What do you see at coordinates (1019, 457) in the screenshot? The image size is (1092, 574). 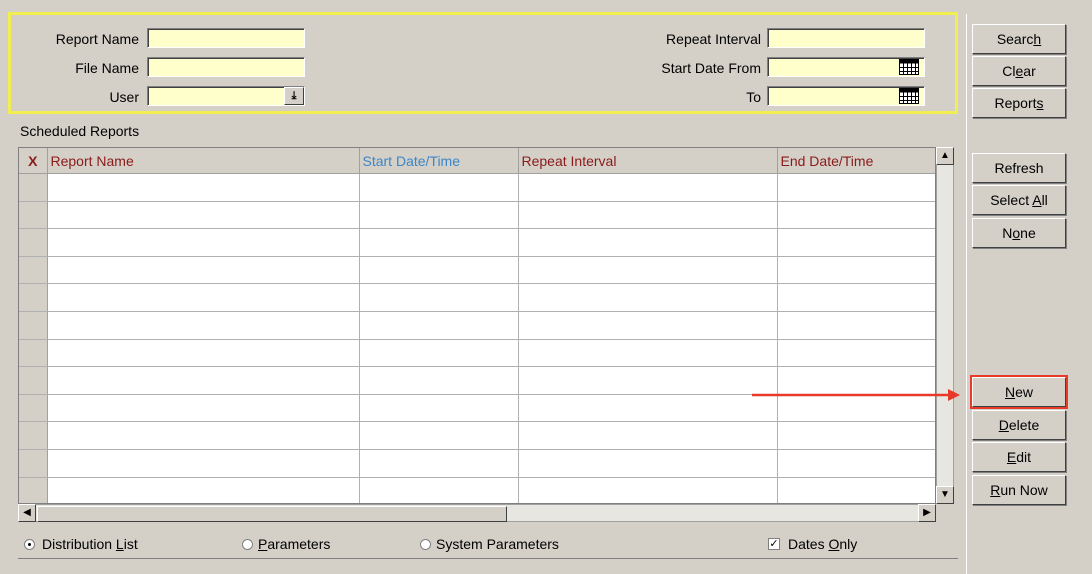 I see `edit-button: Edit` at bounding box center [1019, 457].